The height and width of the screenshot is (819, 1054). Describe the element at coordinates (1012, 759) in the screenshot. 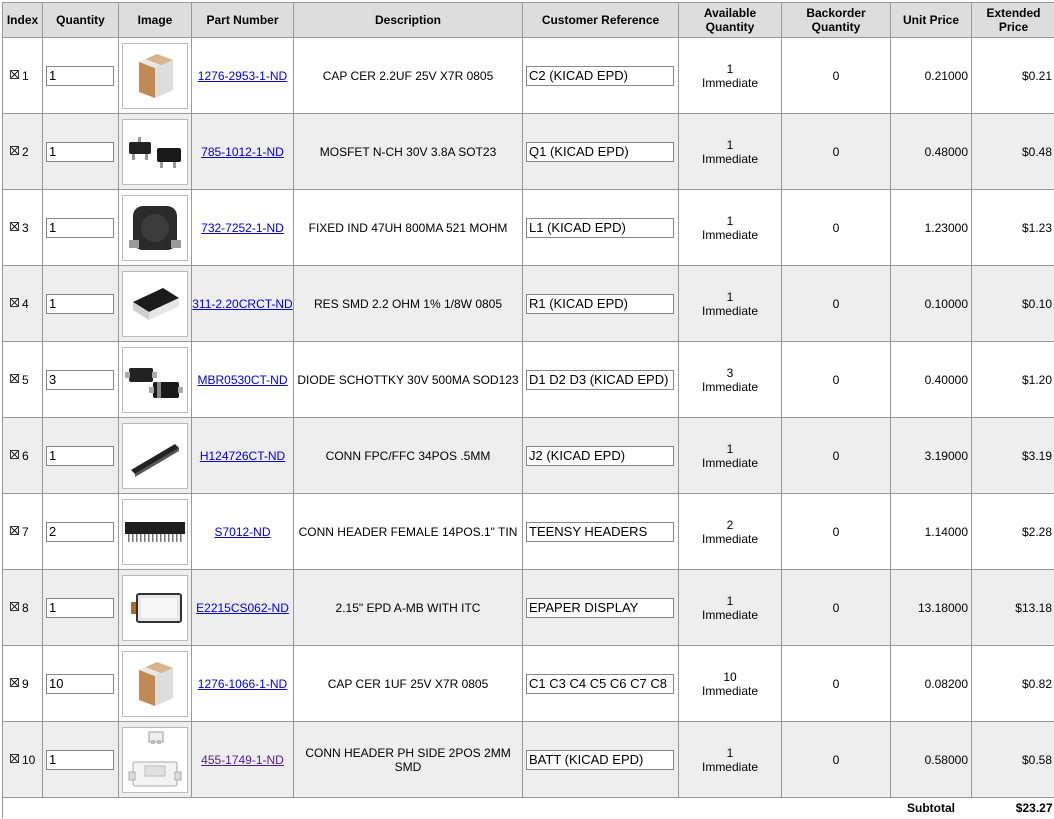

I see `extended-price: $0.58` at that location.